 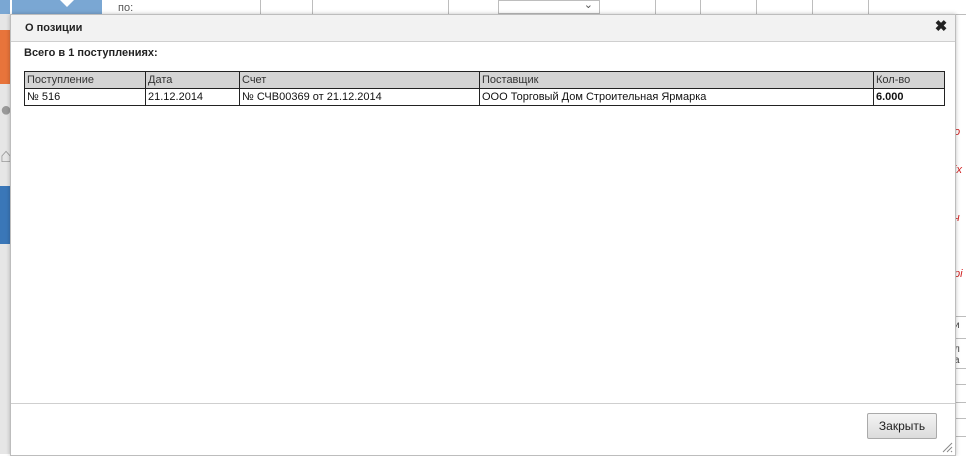 What do you see at coordinates (67, 3) in the screenshot?
I see `chevron-down-icon` at bounding box center [67, 3].